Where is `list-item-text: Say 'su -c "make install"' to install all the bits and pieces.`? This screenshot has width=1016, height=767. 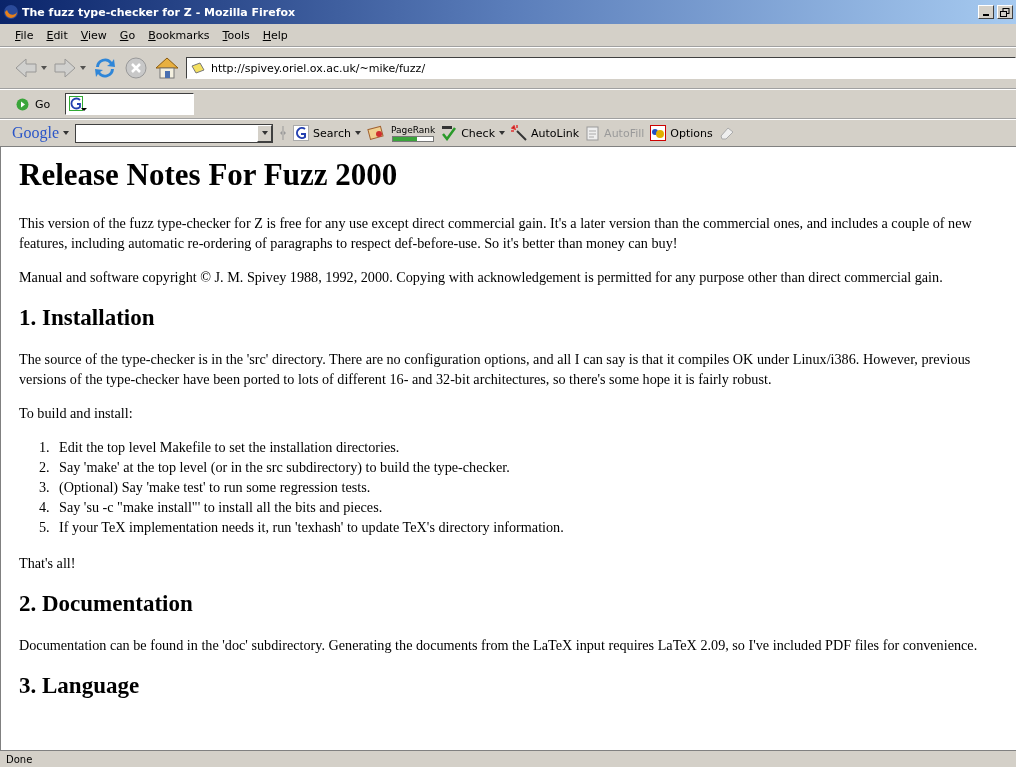 list-item-text: Say 'su -c "make install"' to install all the bits and pieces. is located at coordinates (221, 507).